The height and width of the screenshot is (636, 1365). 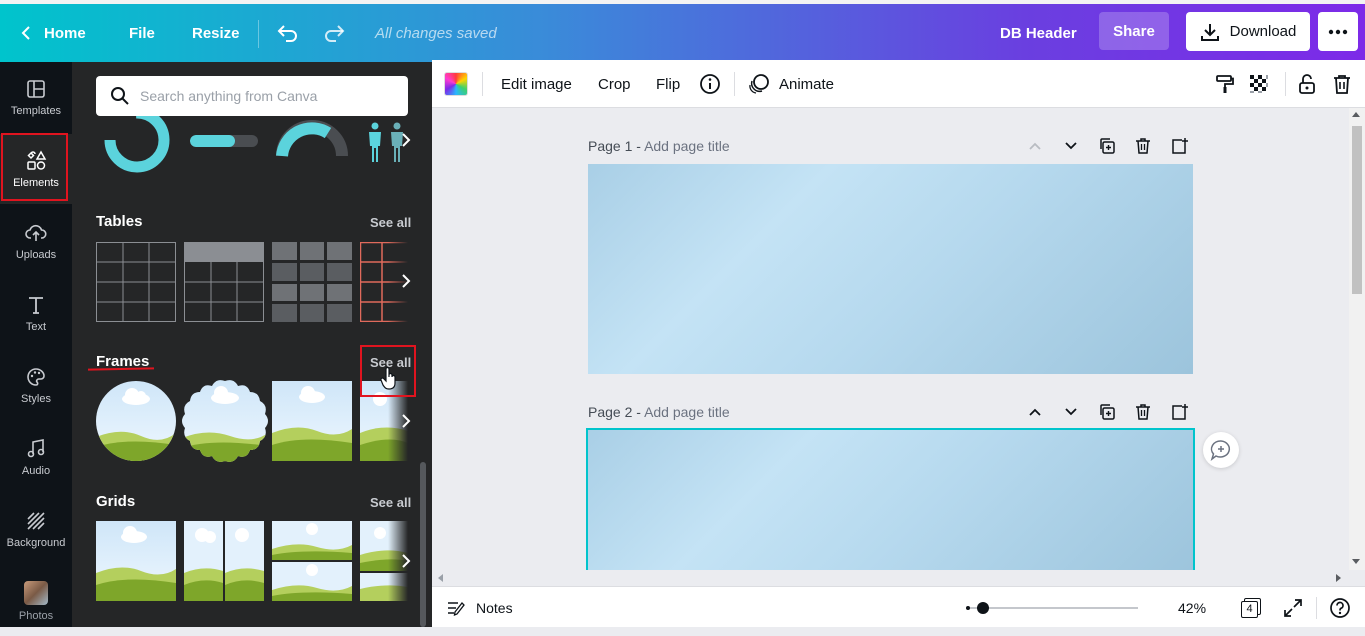 I want to click on resize-button: Resize, so click(x=216, y=33).